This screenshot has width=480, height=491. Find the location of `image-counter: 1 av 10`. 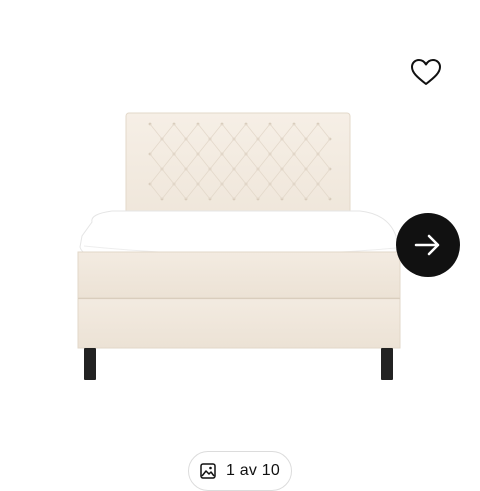

image-counter: 1 av 10 is located at coordinates (240, 471).